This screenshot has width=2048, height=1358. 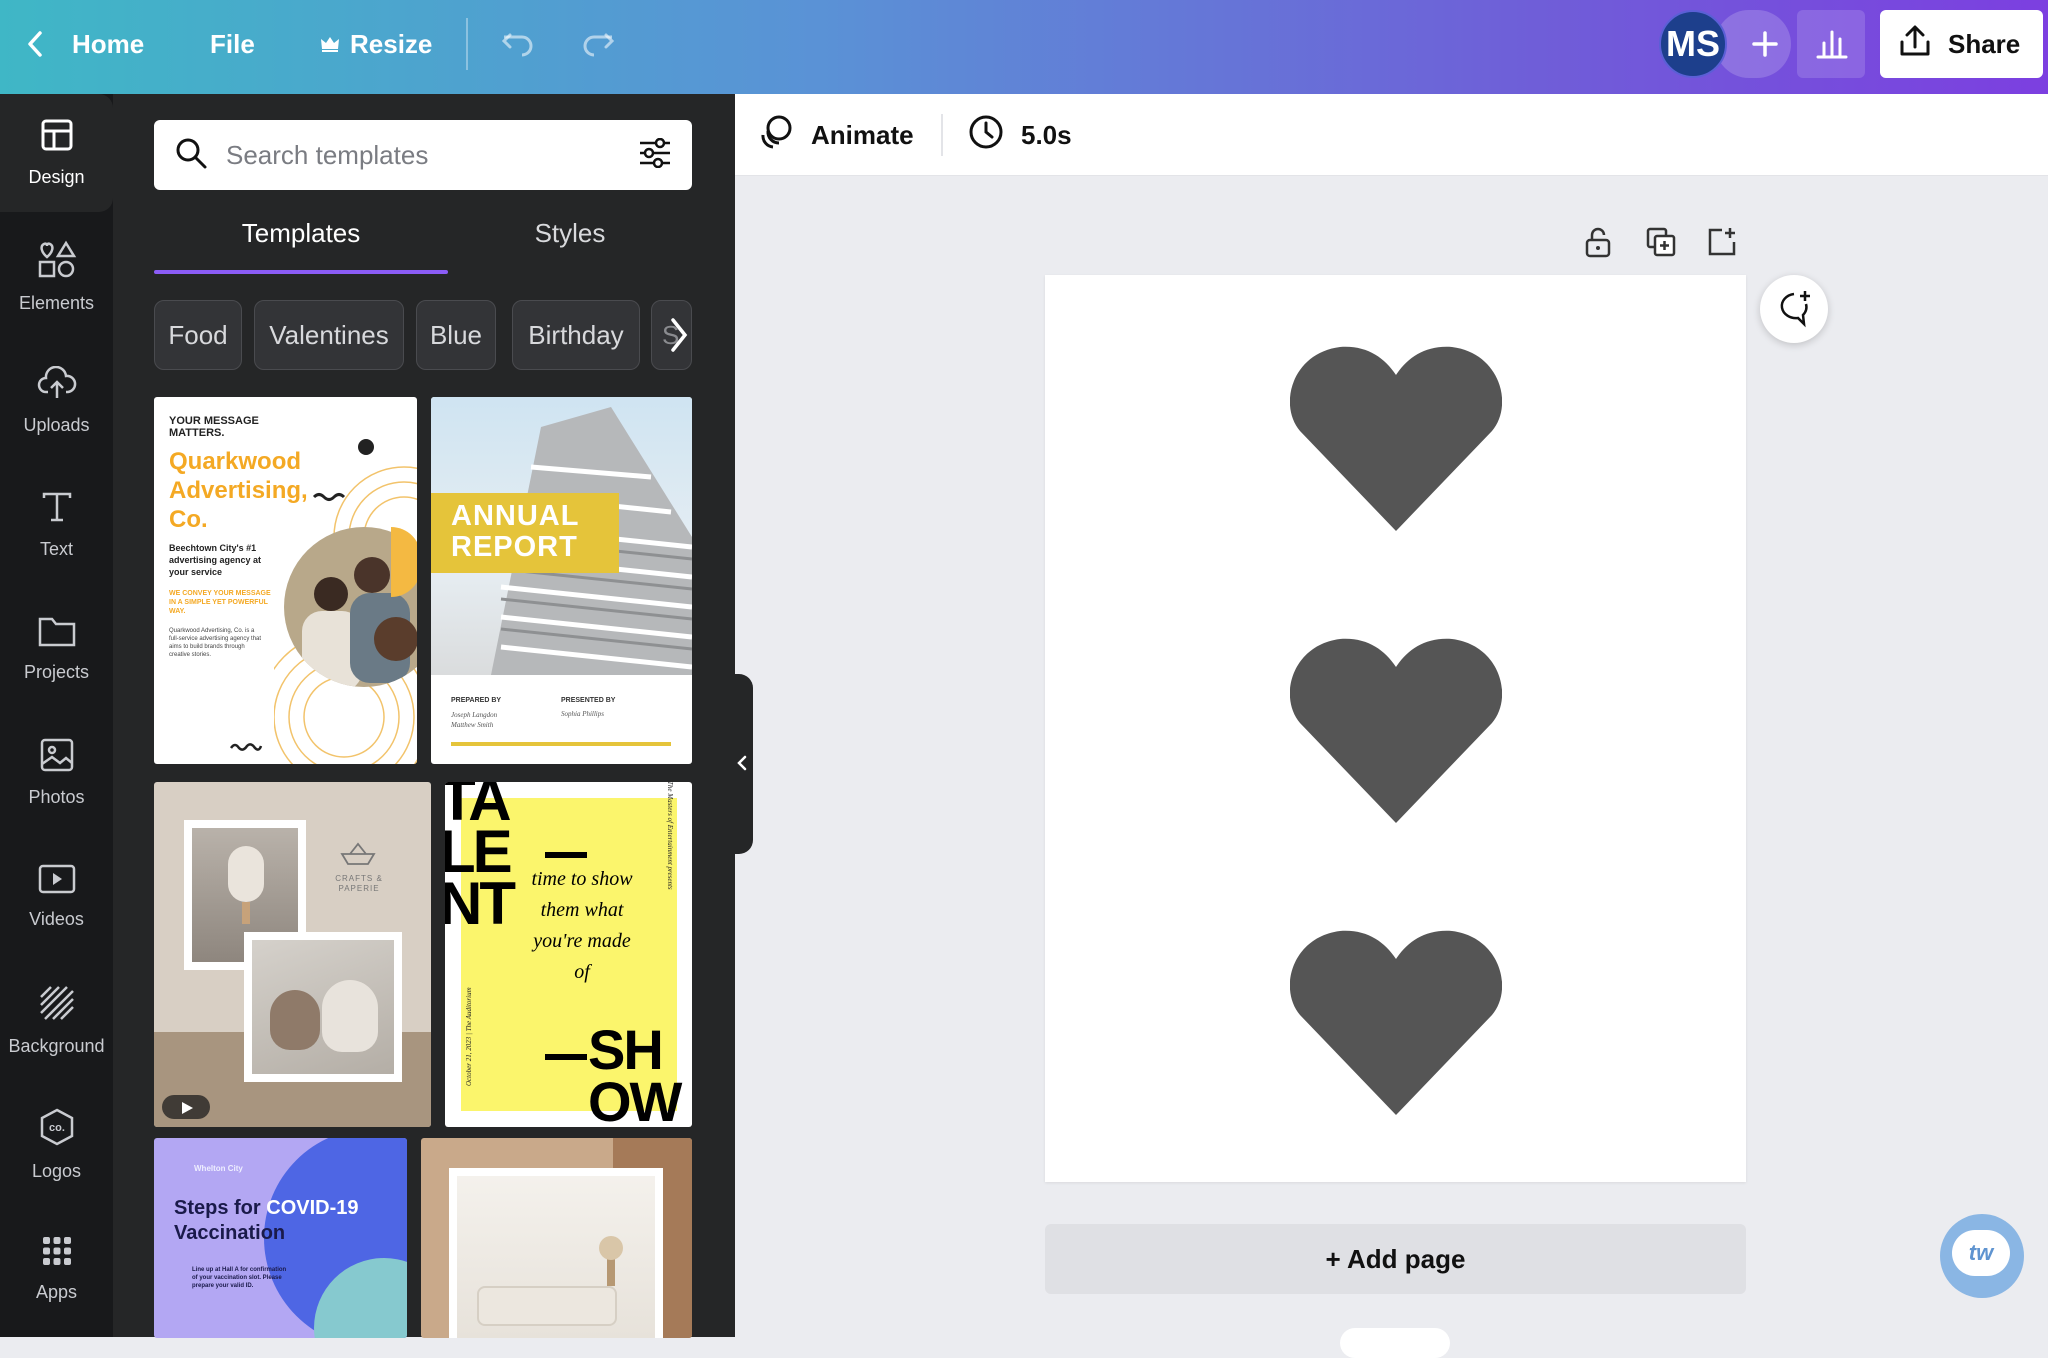 What do you see at coordinates (301, 272) in the screenshot?
I see `active-tab-indicator` at bounding box center [301, 272].